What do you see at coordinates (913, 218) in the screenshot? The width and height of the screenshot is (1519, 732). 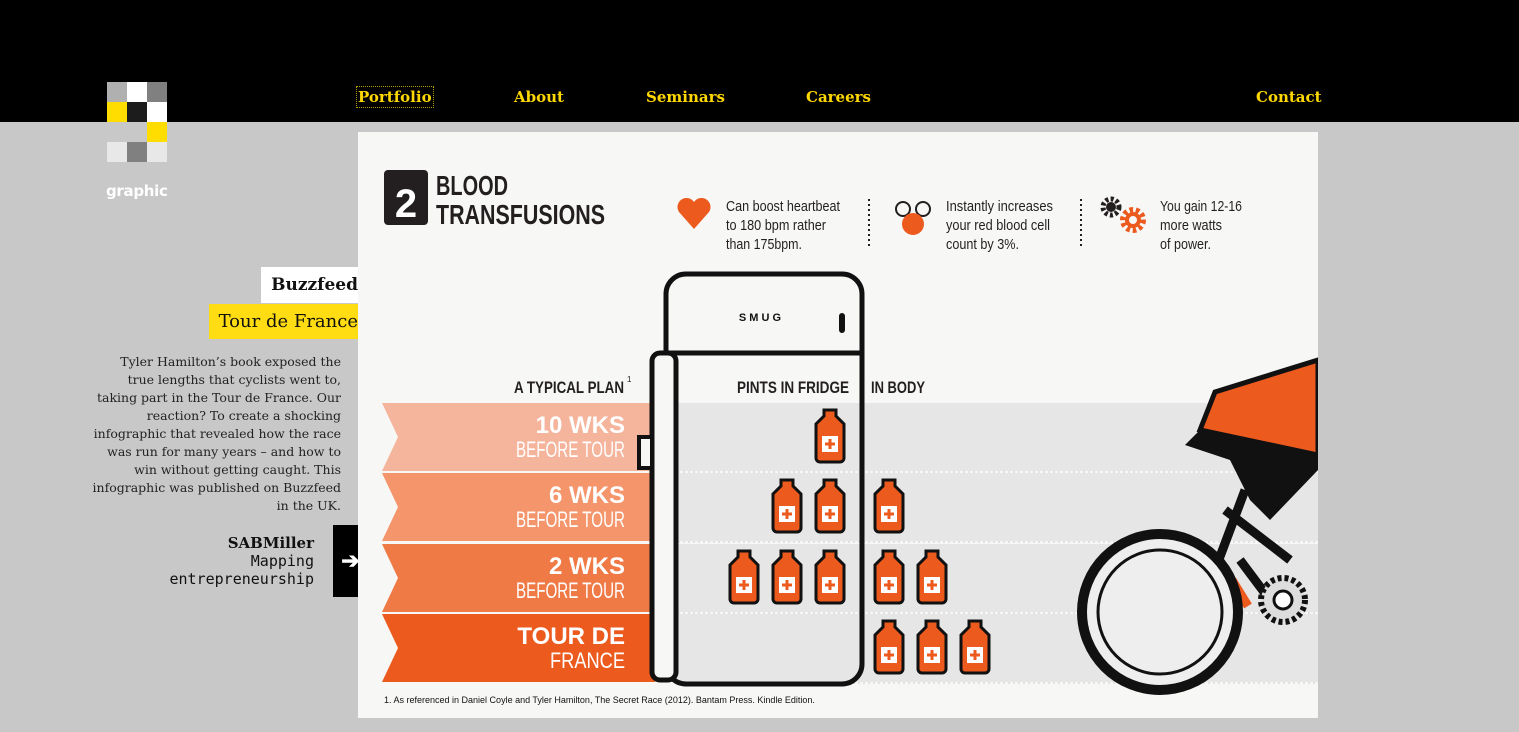 I see `blood-cell-icon` at bounding box center [913, 218].